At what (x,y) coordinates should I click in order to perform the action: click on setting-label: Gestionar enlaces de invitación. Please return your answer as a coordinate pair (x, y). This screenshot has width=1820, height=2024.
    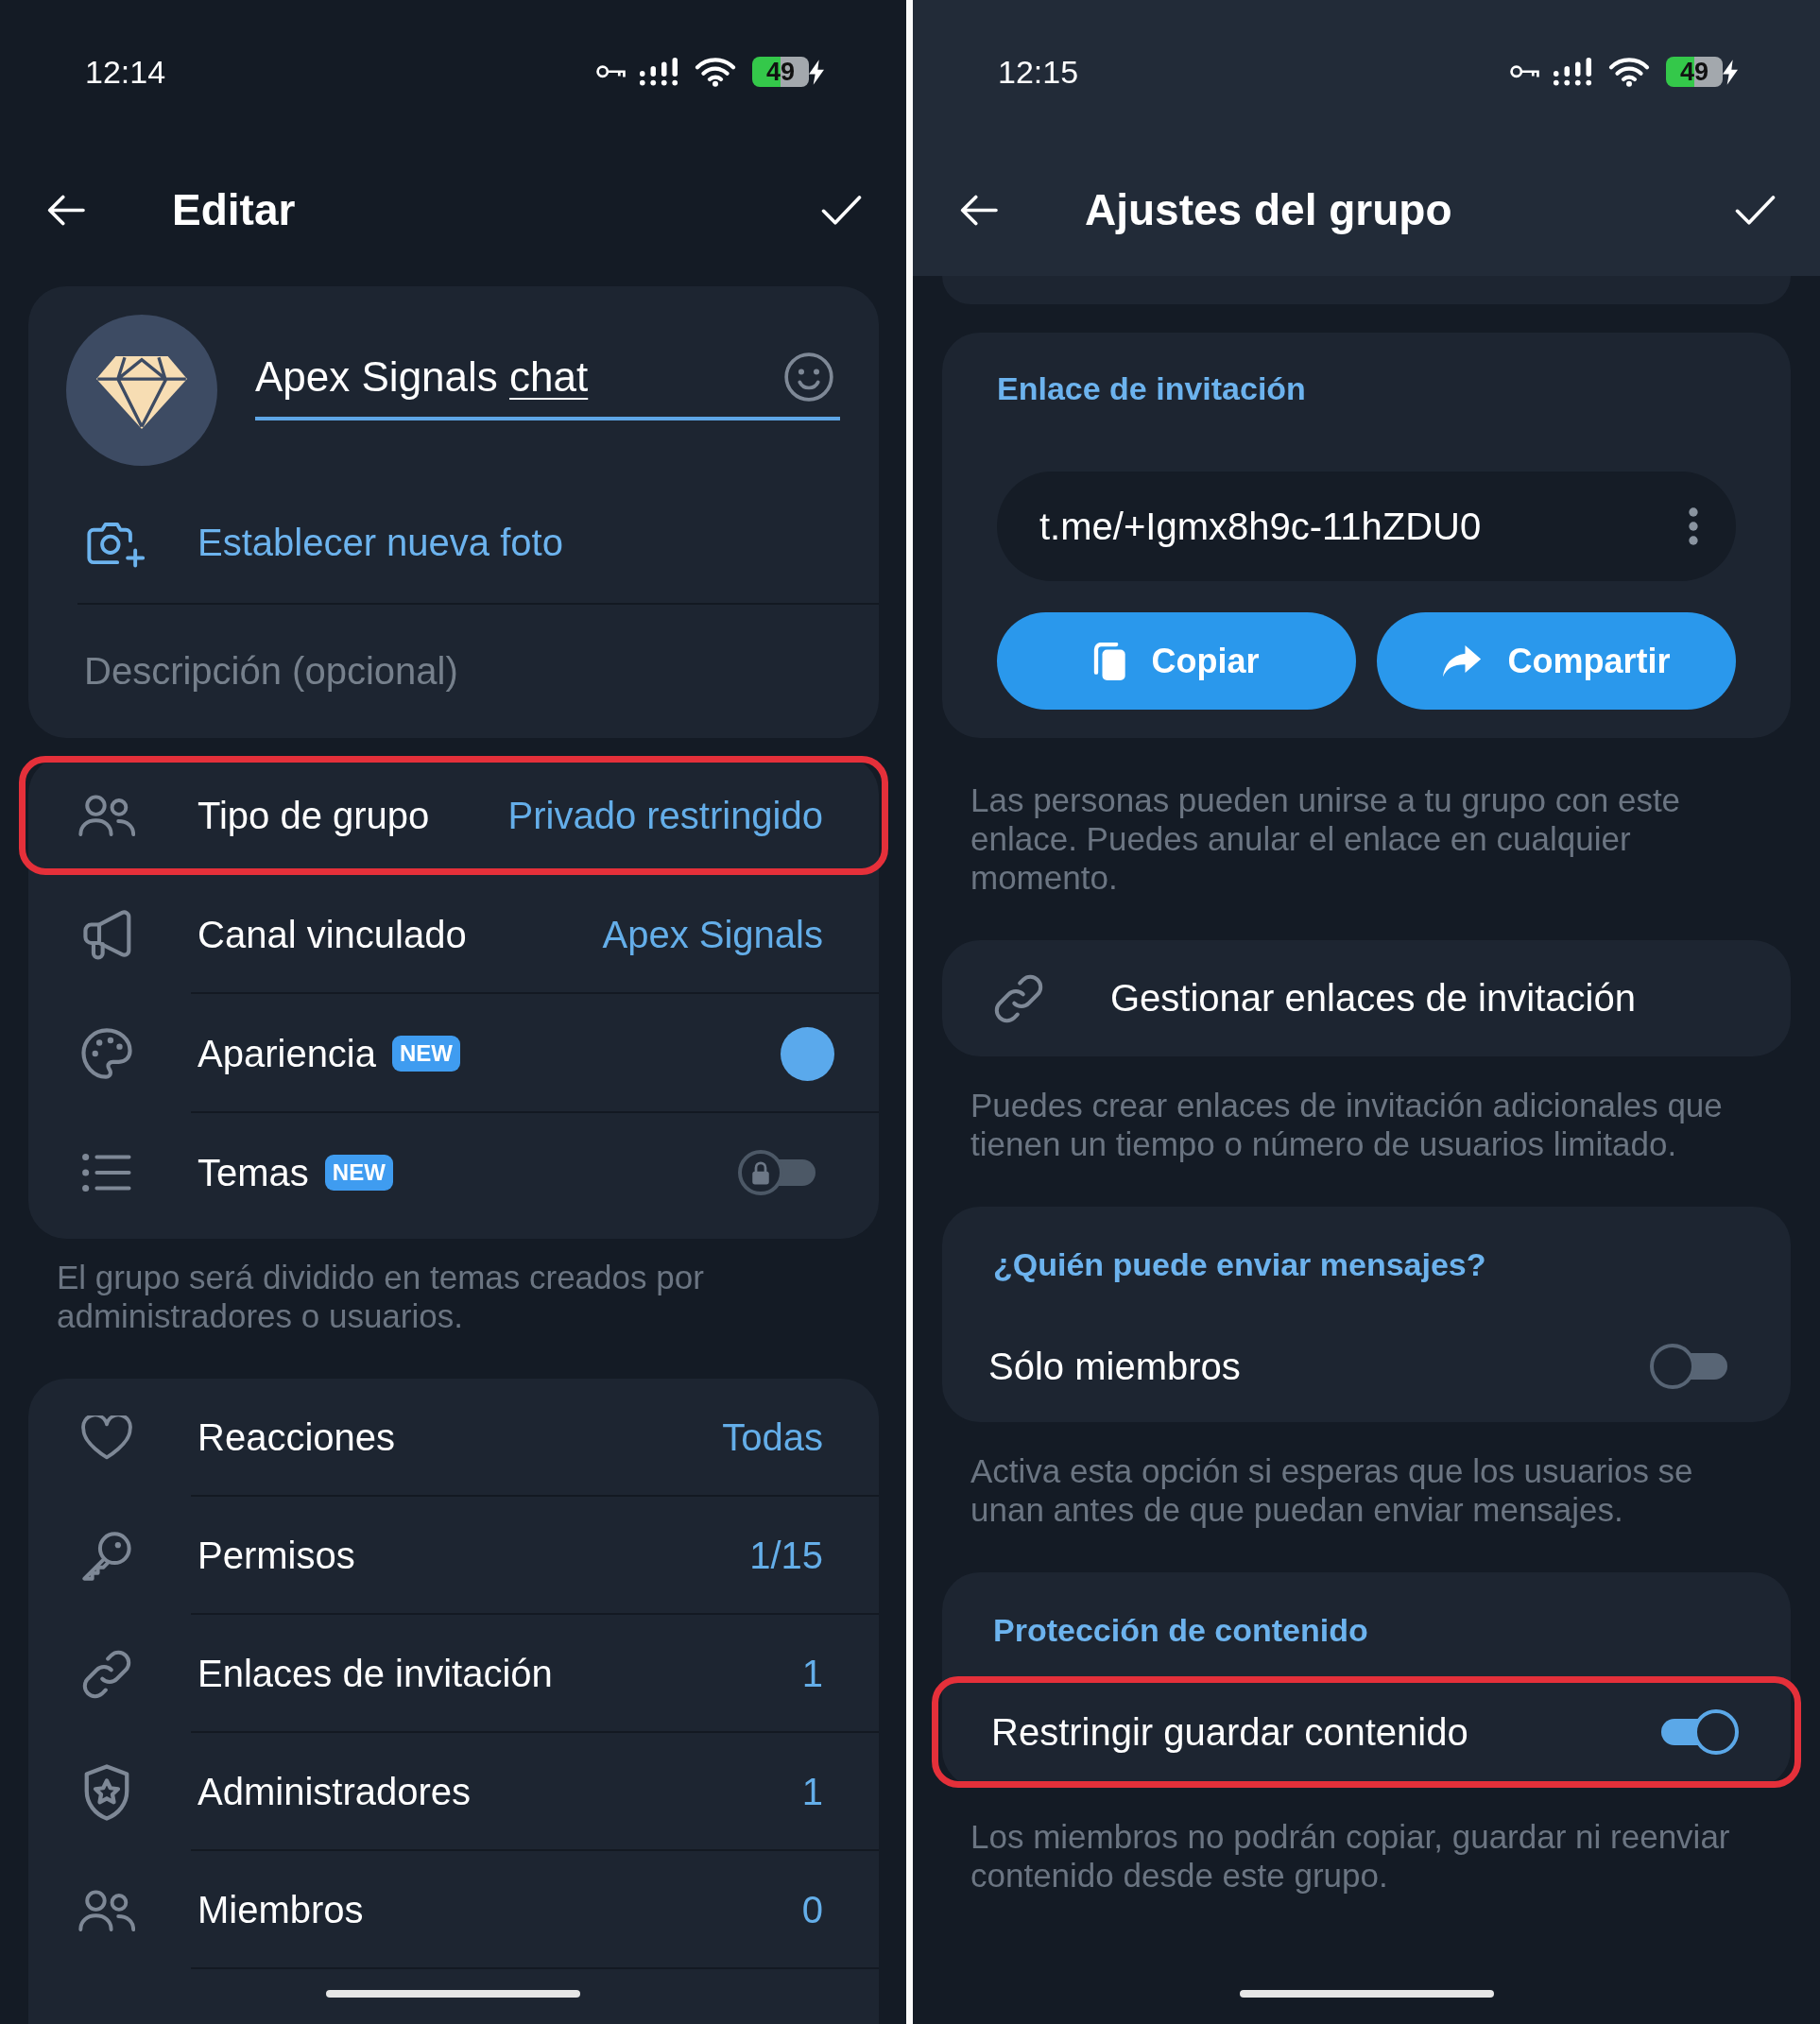
    Looking at the image, I should click on (1373, 998).